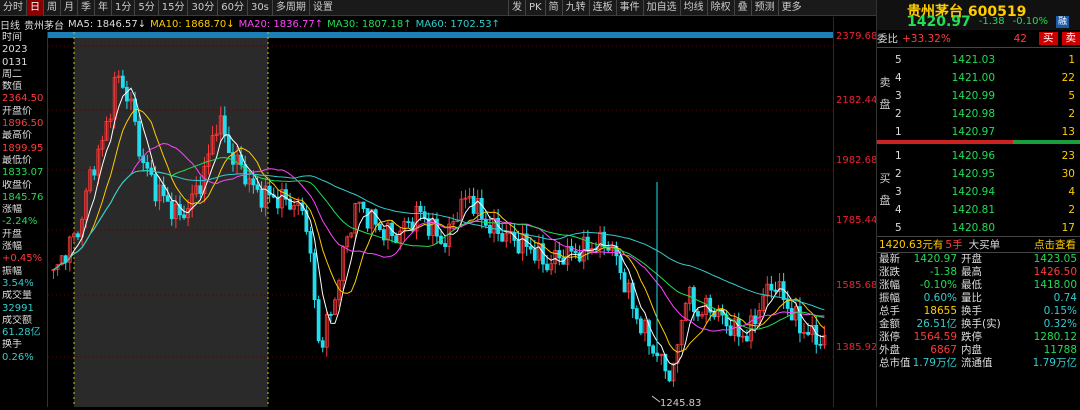 Image resolution: width=1080 pixels, height=410 pixels. What do you see at coordinates (978, 114) in the screenshot?
I see `sell-level-row: 21420.982` at bounding box center [978, 114].